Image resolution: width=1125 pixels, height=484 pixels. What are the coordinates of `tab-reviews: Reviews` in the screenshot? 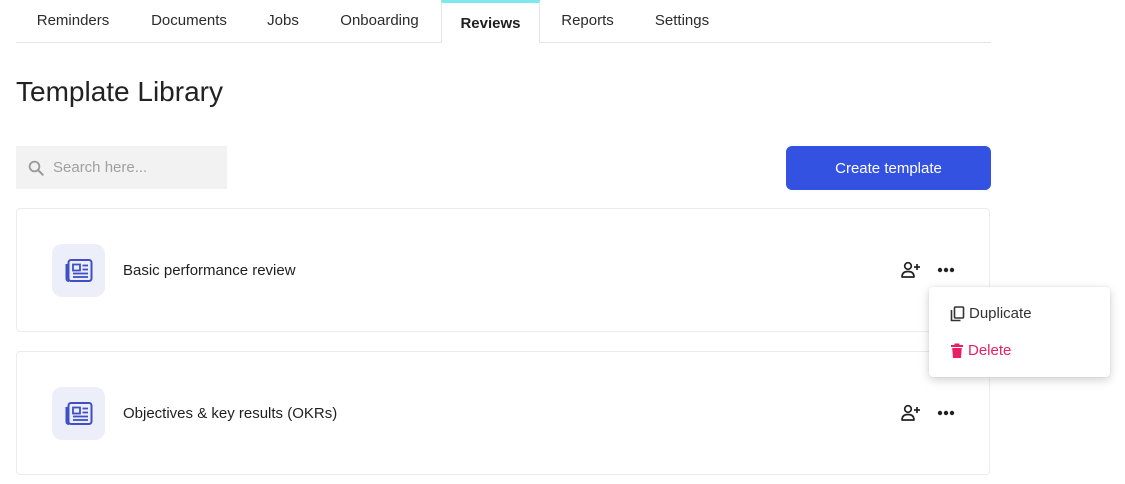 It's located at (490, 21).